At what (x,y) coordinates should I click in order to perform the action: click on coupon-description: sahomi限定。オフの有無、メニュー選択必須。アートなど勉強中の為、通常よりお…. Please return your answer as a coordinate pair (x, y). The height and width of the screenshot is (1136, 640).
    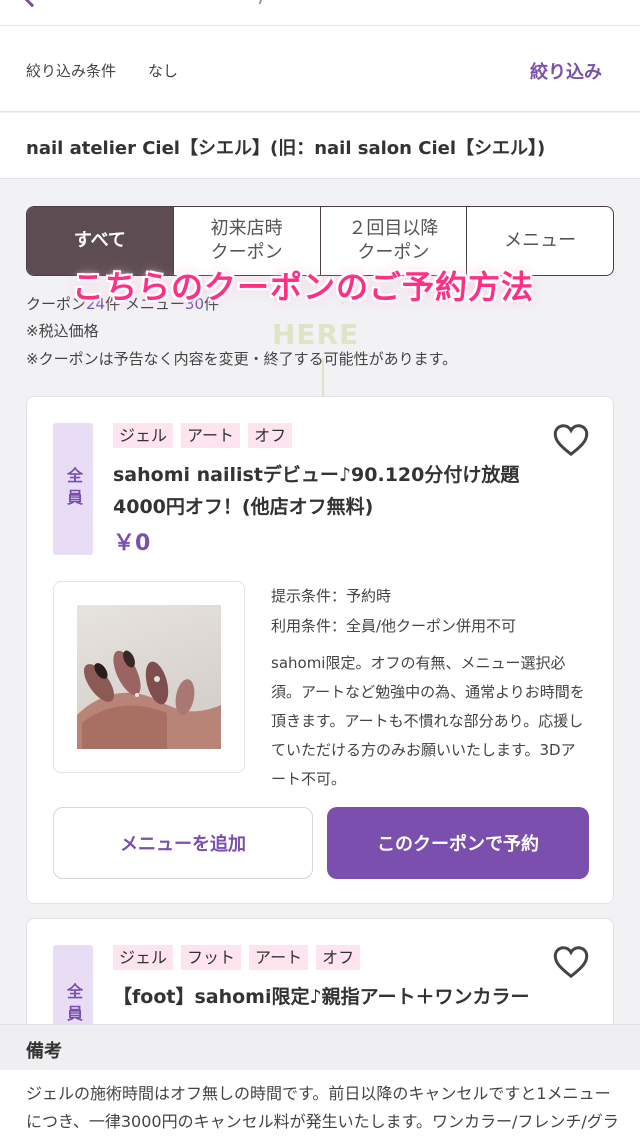
    Looking at the image, I should click on (428, 721).